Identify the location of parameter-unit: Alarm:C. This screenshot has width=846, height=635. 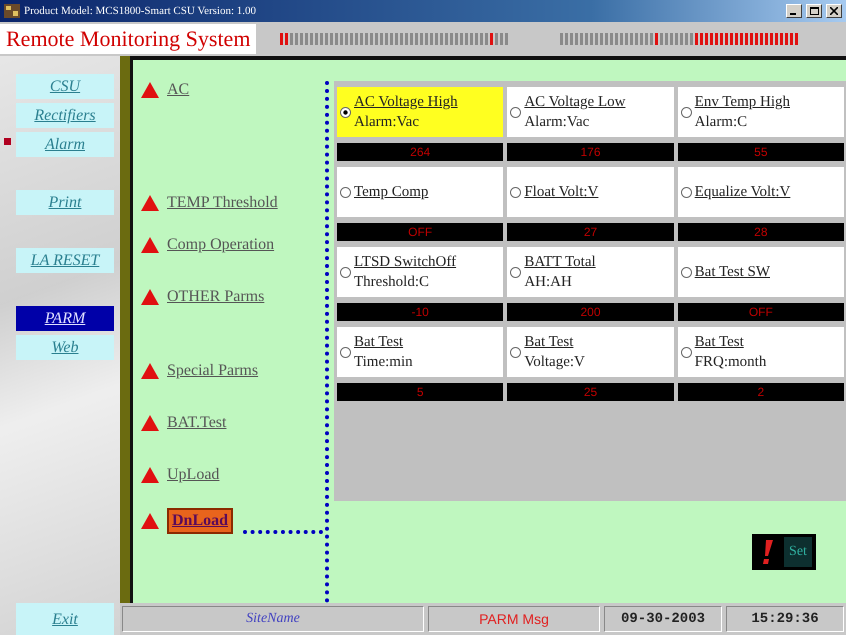
(721, 122).